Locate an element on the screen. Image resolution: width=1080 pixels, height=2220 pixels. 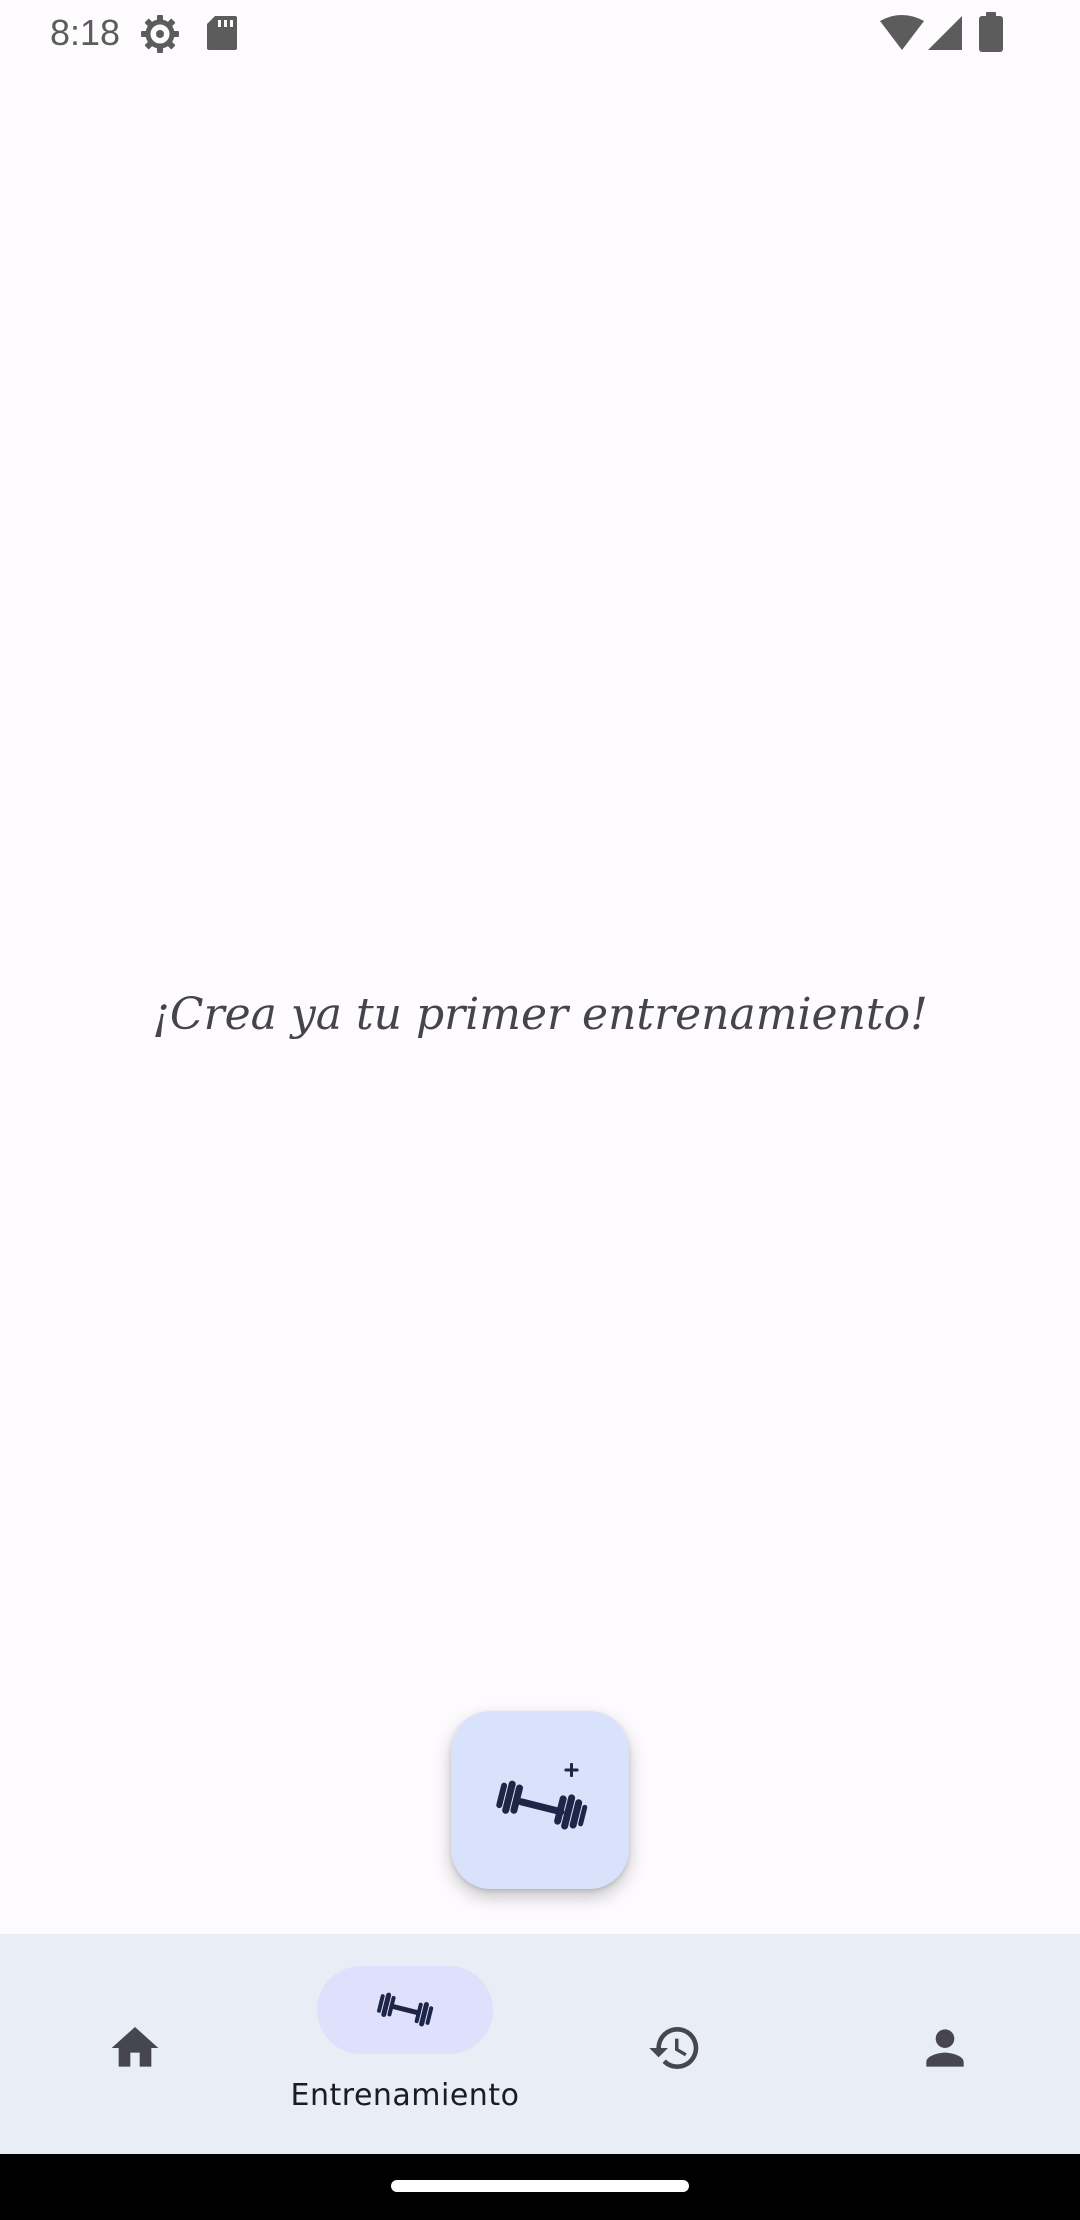
dumbbell-icon is located at coordinates (405, 2009).